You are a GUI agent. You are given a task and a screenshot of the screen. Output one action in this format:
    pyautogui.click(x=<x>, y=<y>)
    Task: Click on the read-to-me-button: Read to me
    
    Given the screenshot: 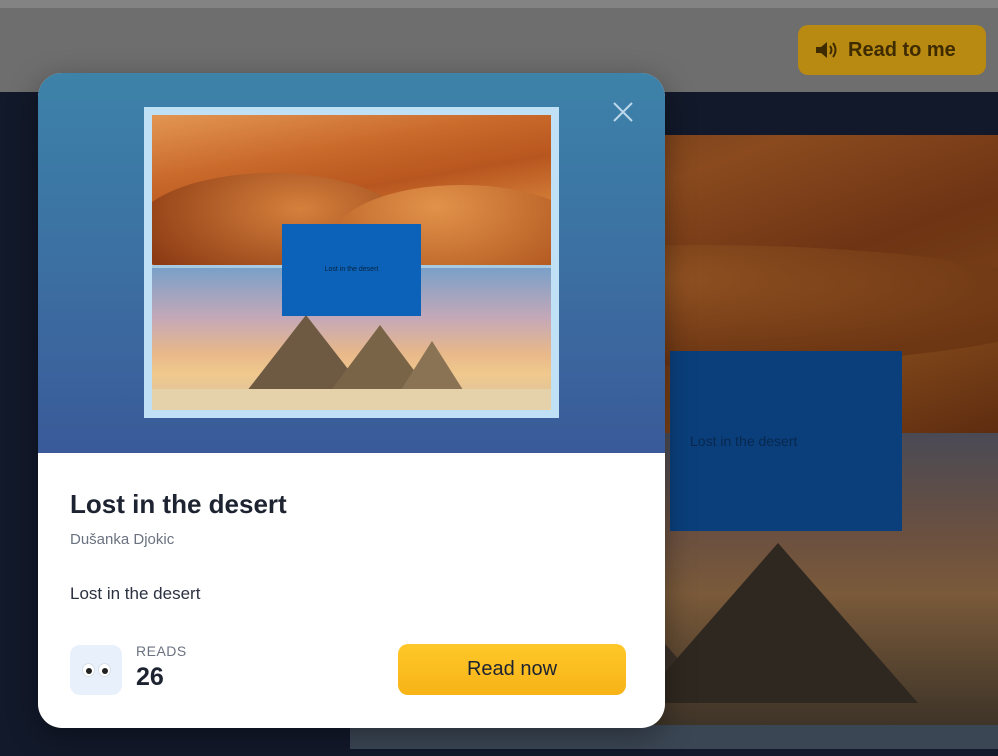 What is the action you would take?
    pyautogui.click(x=892, y=50)
    